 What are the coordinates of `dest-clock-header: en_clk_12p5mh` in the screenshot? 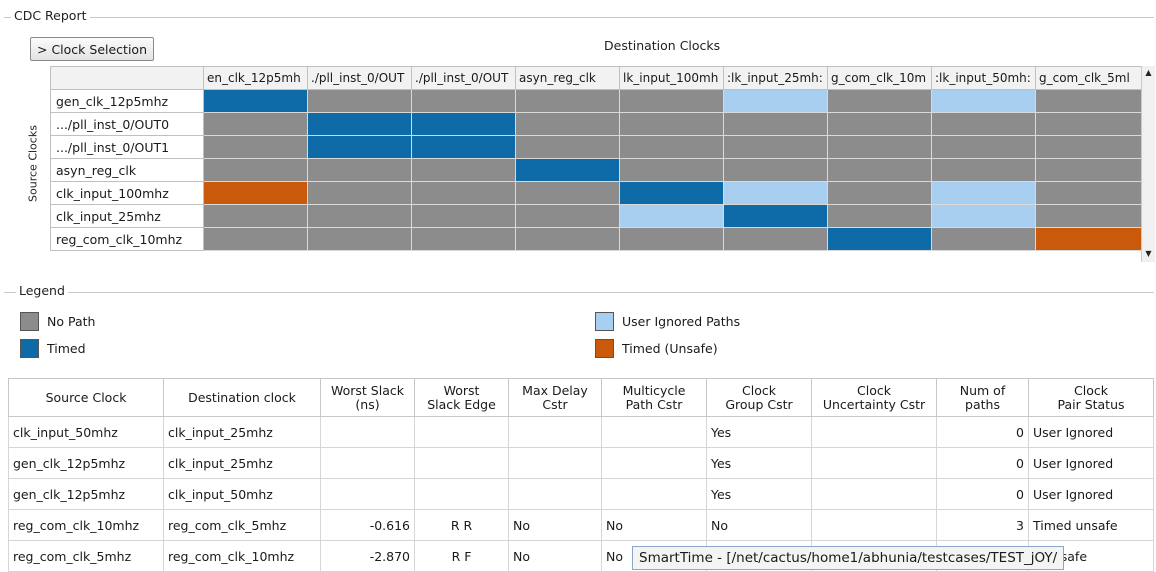 It's located at (255, 78).